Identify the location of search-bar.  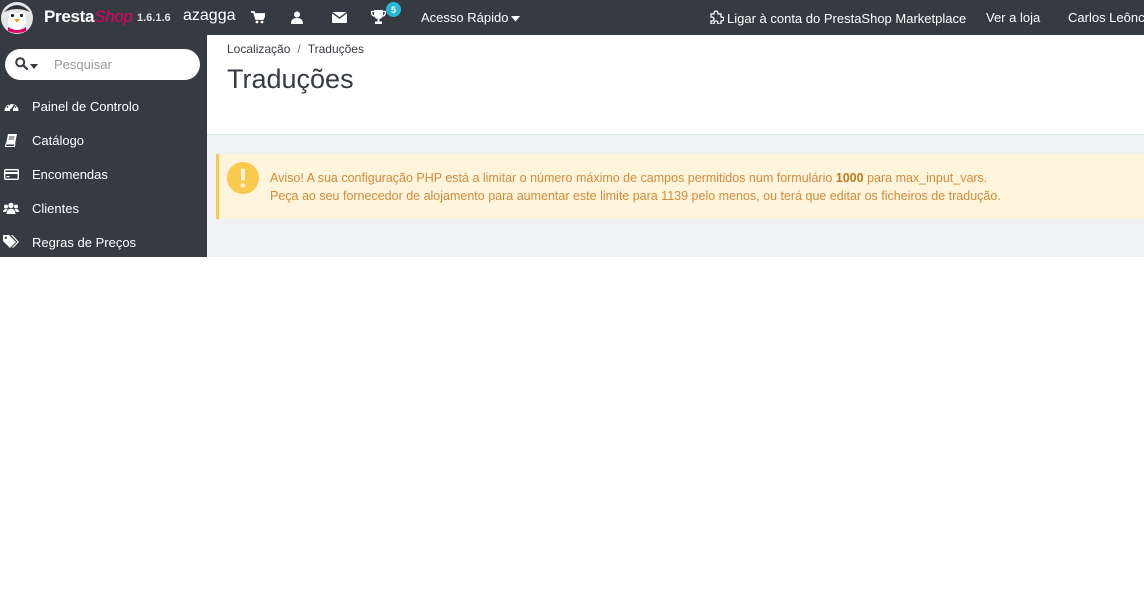
(102, 64).